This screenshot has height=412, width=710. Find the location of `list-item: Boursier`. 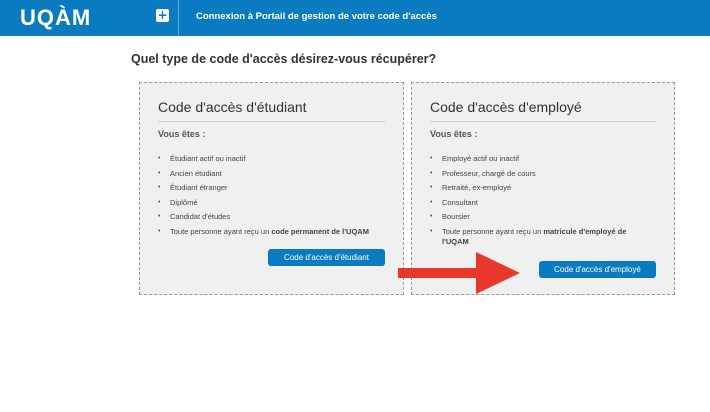

list-item: Boursier is located at coordinates (540, 217).